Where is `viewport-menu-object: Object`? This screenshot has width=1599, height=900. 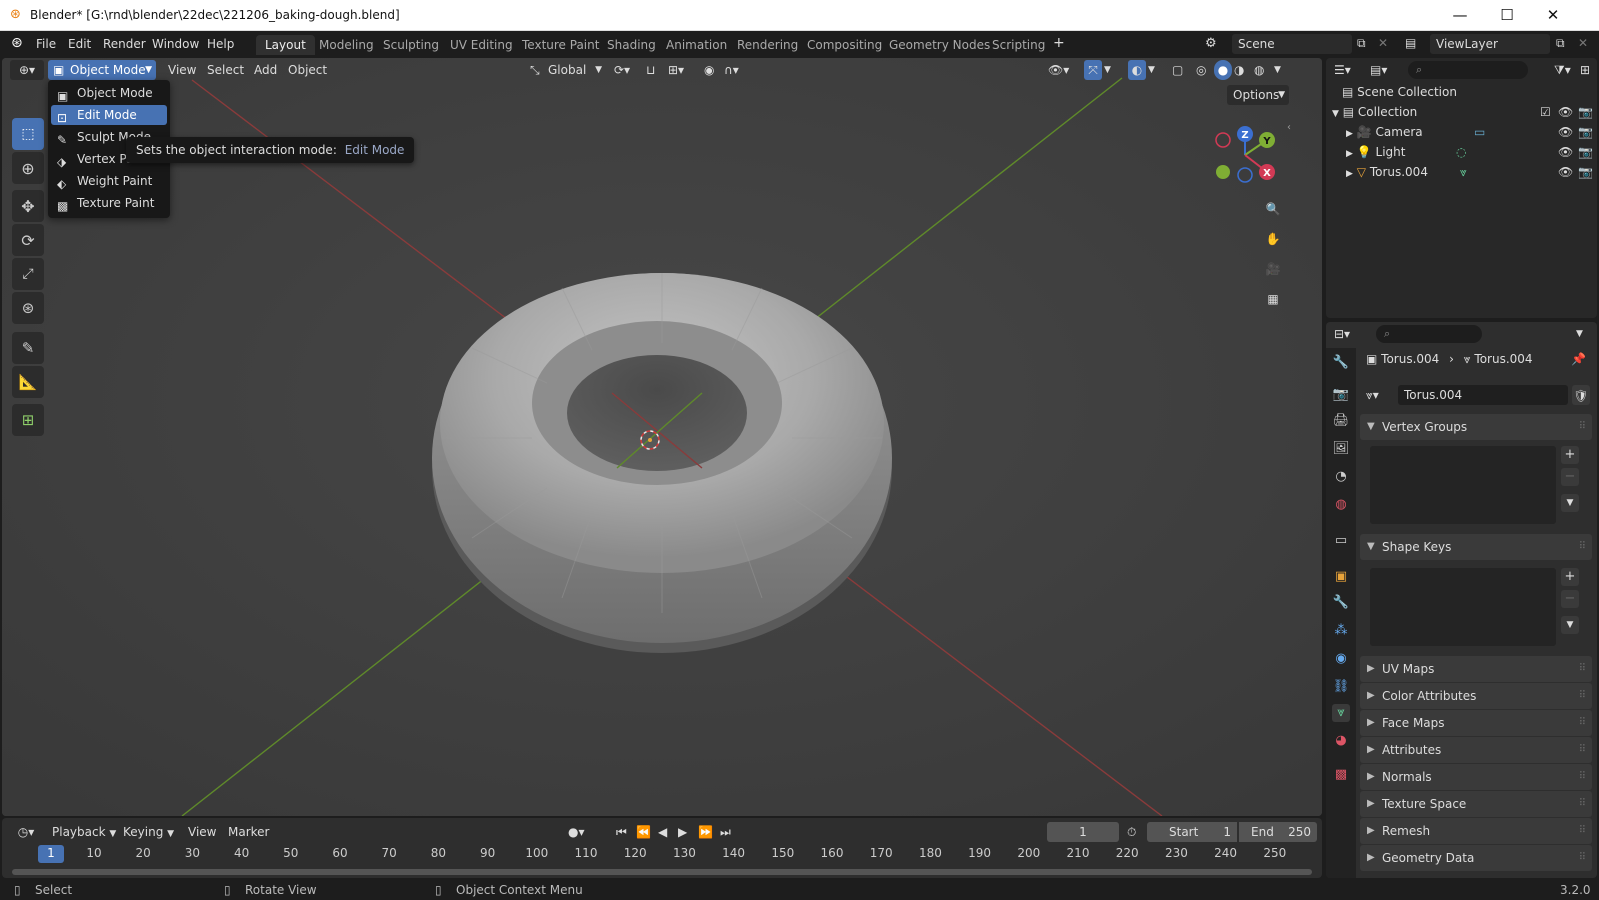
viewport-menu-object: Object is located at coordinates (307, 70).